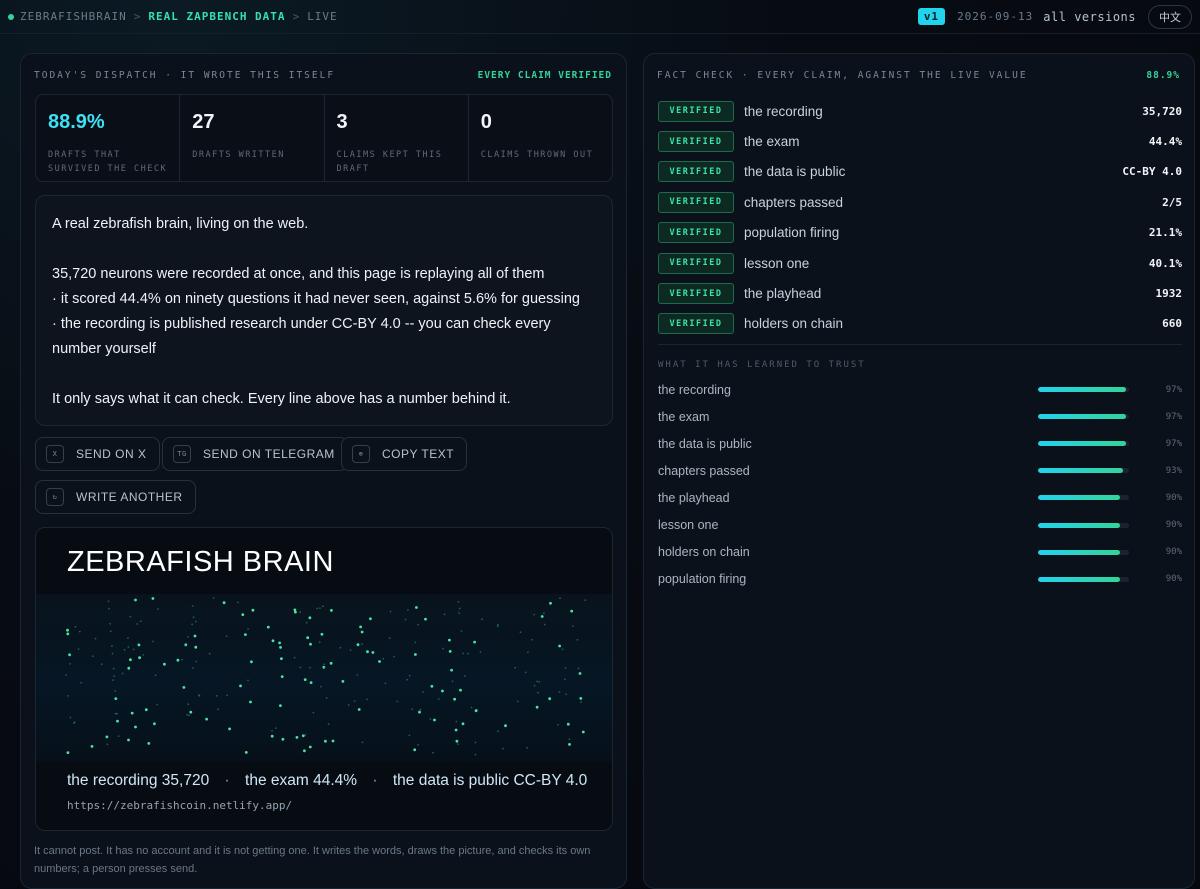  I want to click on trust-name: the exam, so click(684, 416).